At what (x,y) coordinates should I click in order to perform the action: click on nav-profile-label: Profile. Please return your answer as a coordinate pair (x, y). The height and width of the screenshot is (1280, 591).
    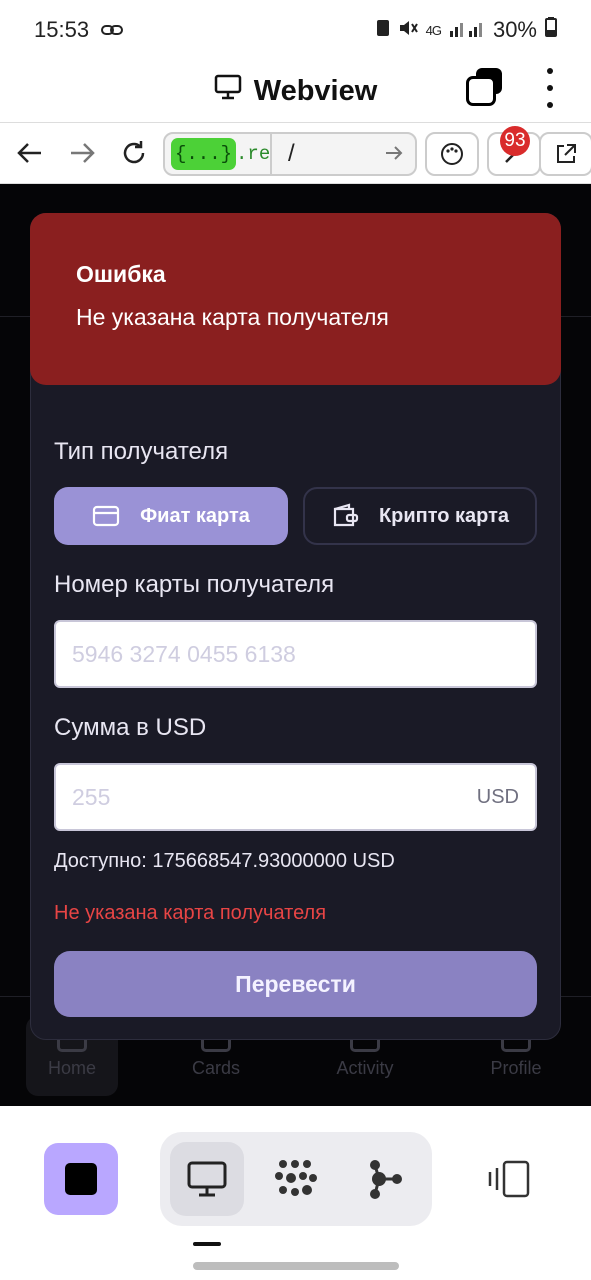
    Looking at the image, I should click on (516, 1068).